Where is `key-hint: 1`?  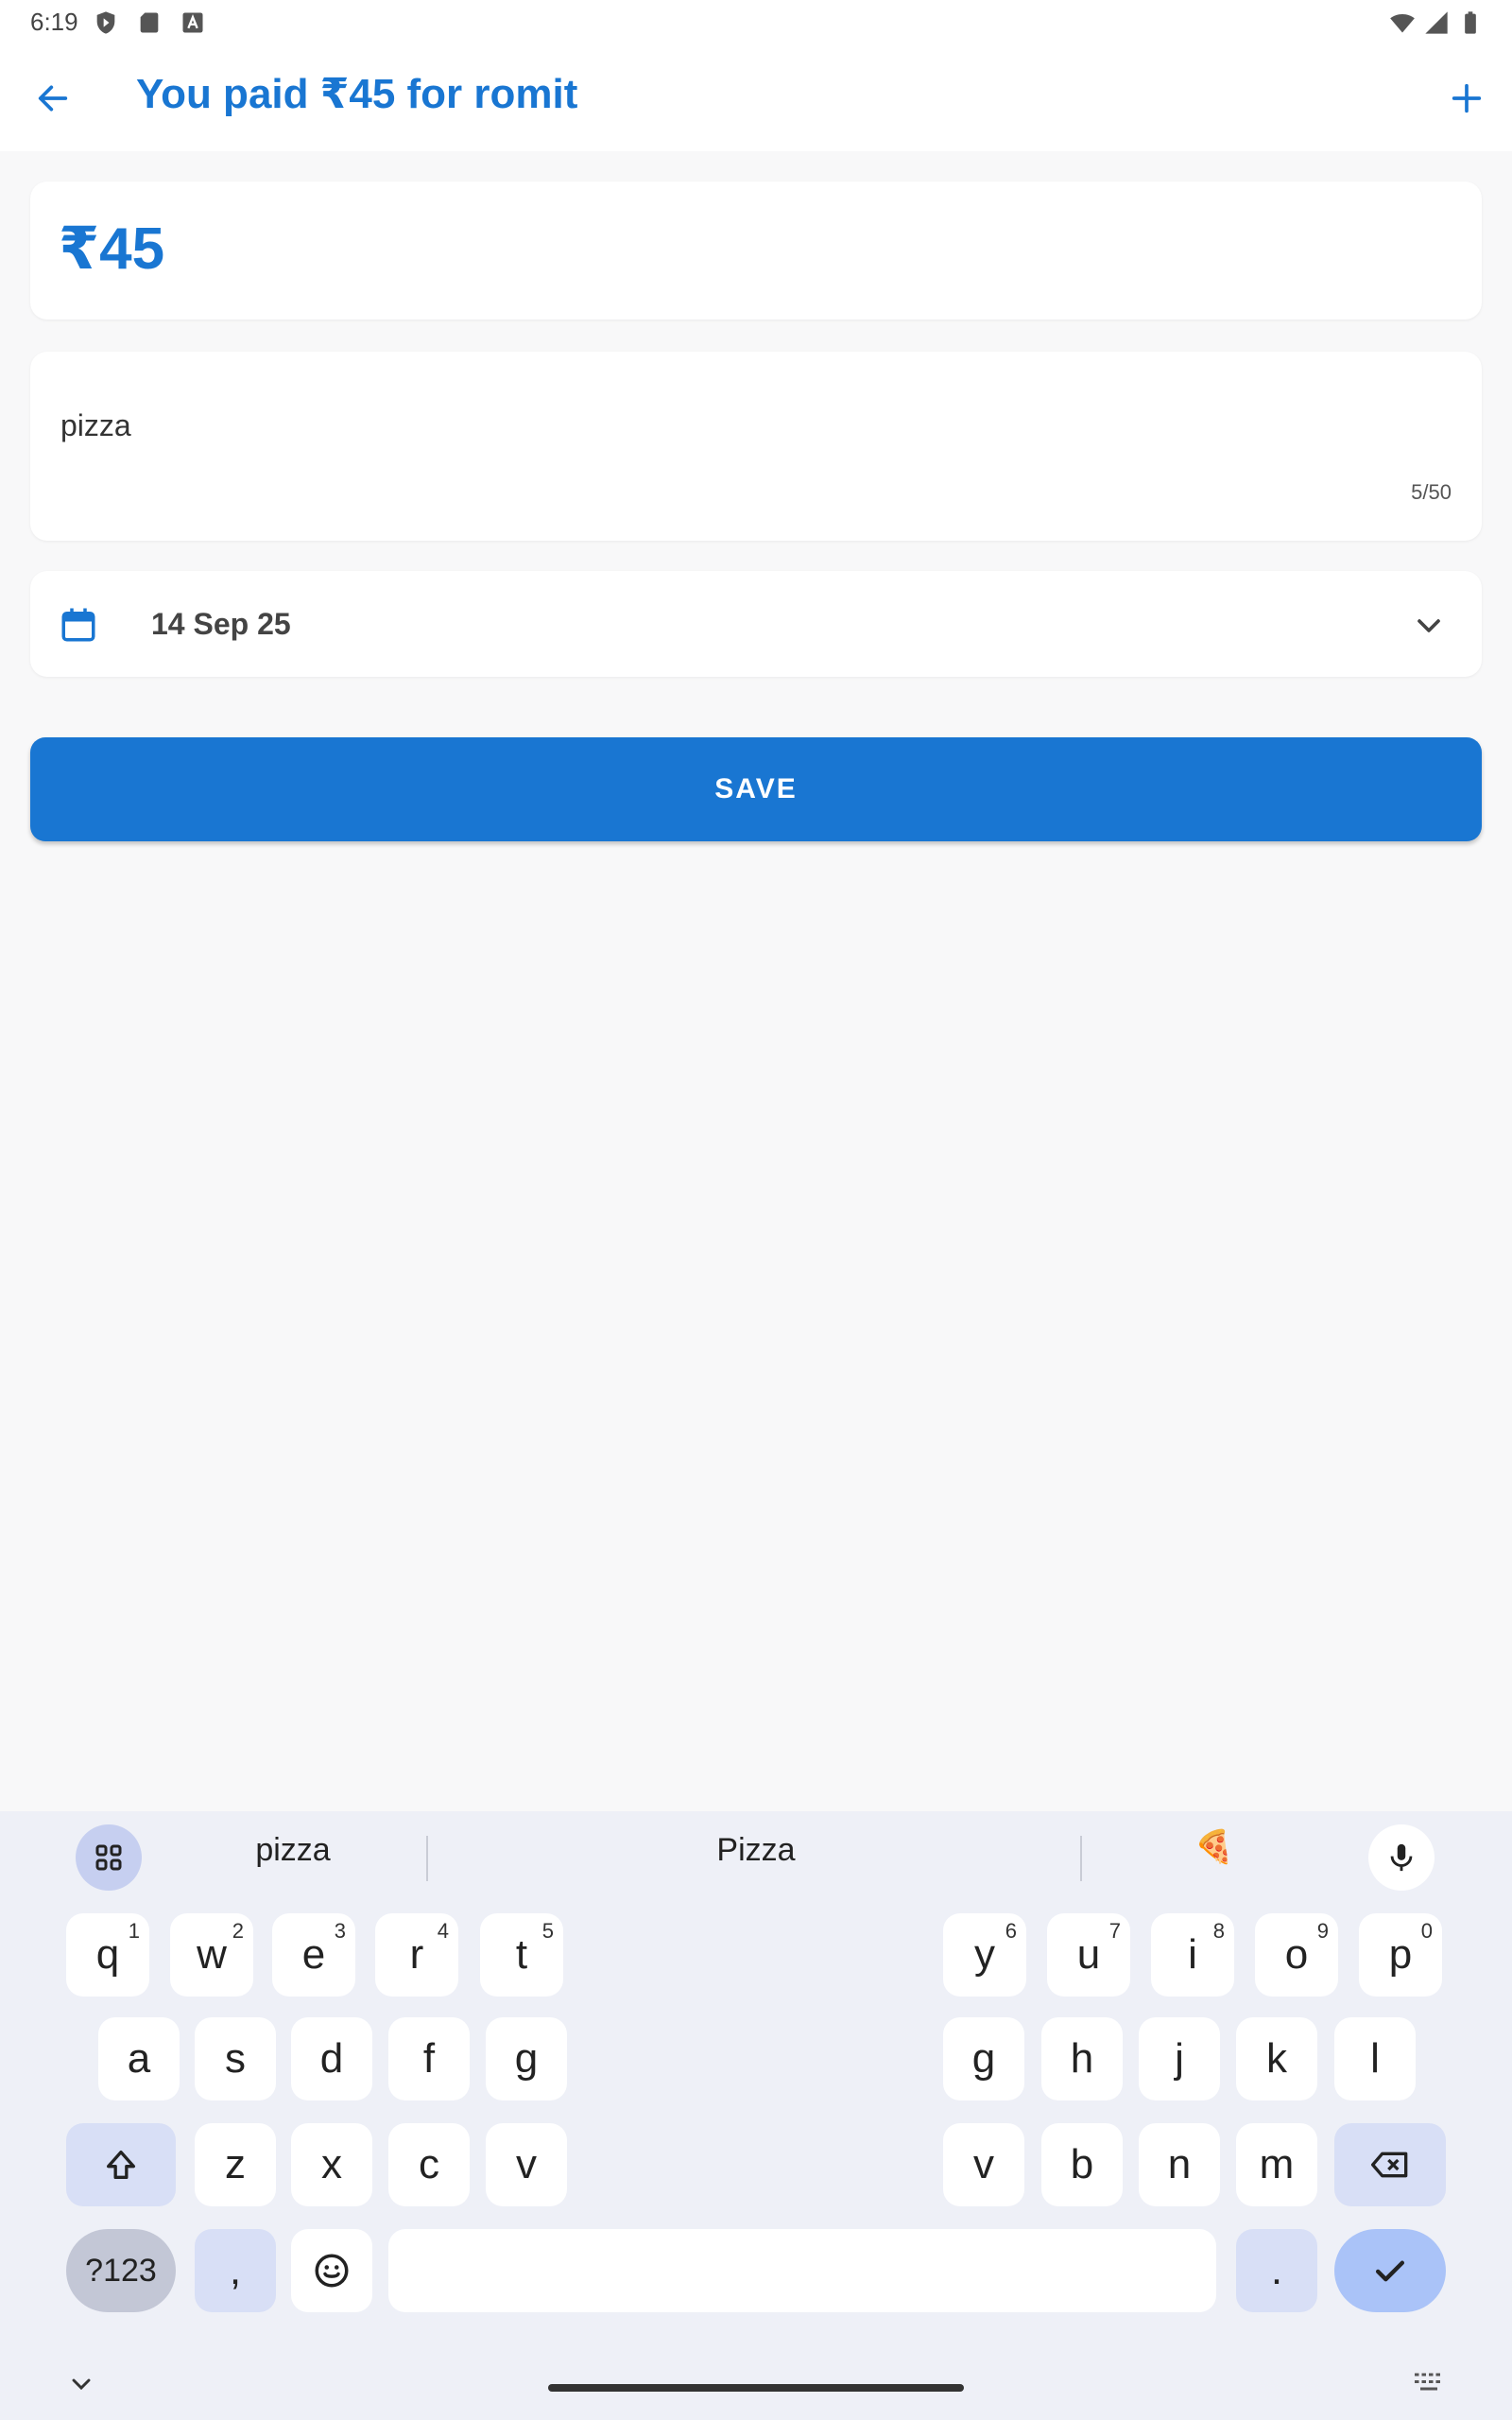 key-hint: 1 is located at coordinates (134, 1931).